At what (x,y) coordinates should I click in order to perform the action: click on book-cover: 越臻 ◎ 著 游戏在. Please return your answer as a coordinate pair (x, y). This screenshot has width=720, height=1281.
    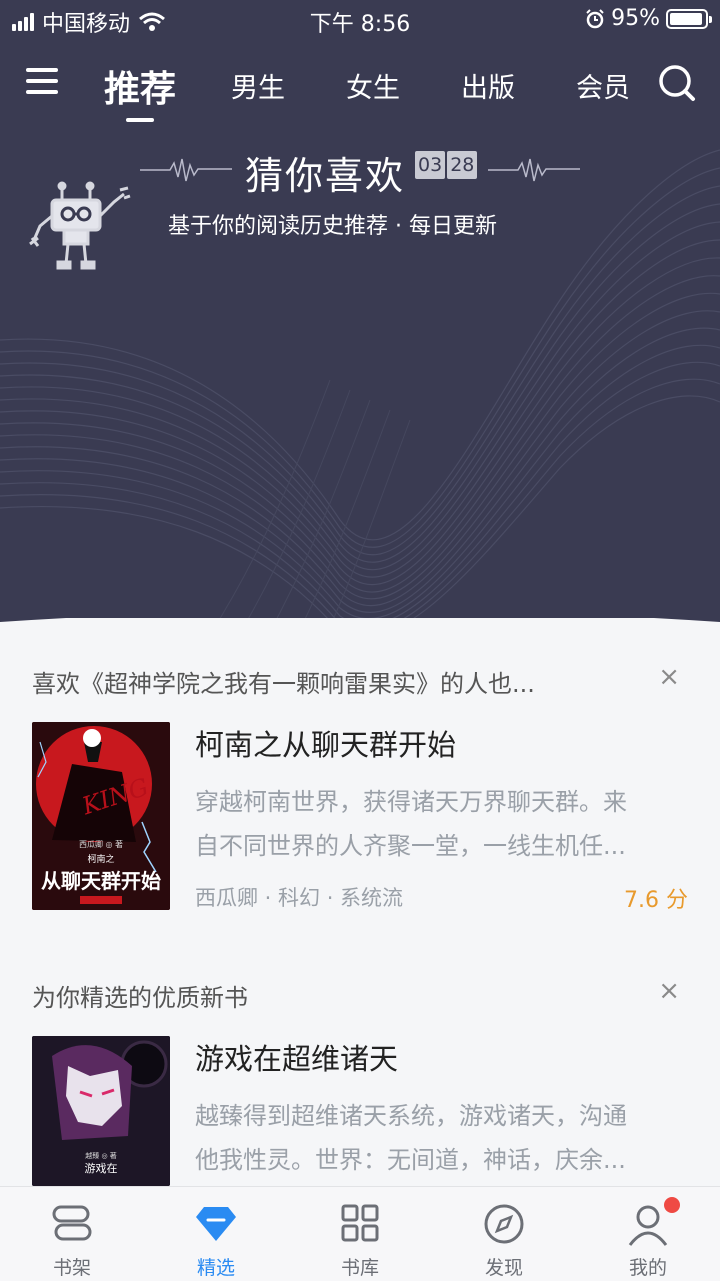
    Looking at the image, I should click on (101, 1111).